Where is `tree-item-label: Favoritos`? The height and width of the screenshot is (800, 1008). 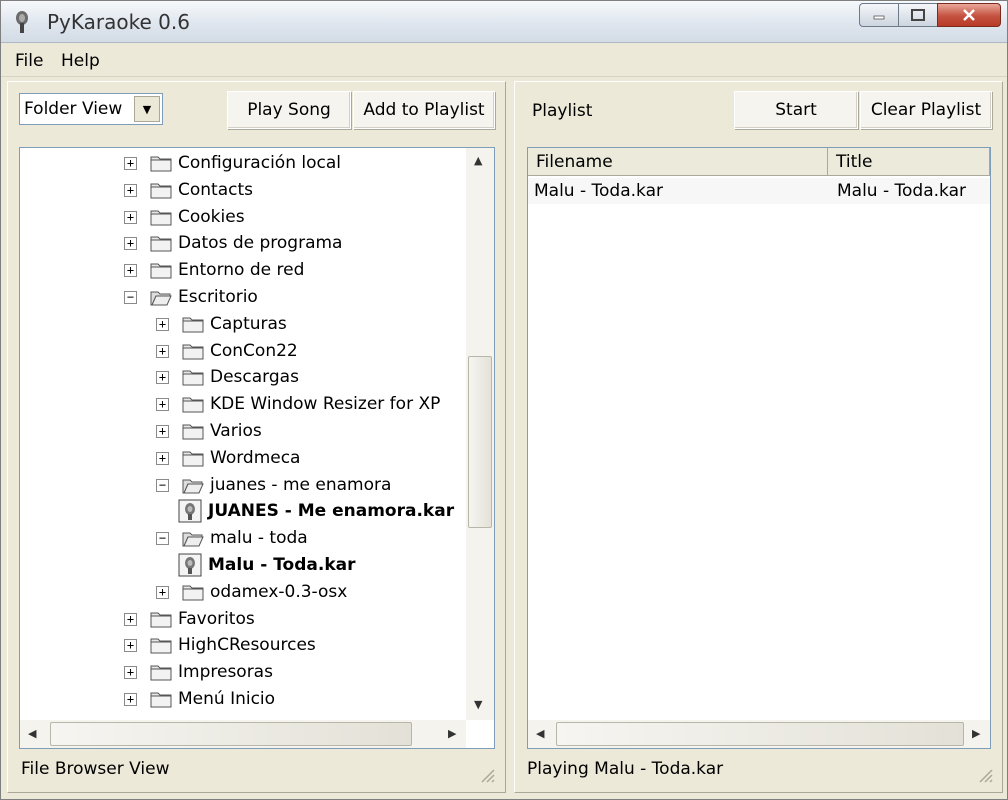
tree-item-label: Favoritos is located at coordinates (216, 618).